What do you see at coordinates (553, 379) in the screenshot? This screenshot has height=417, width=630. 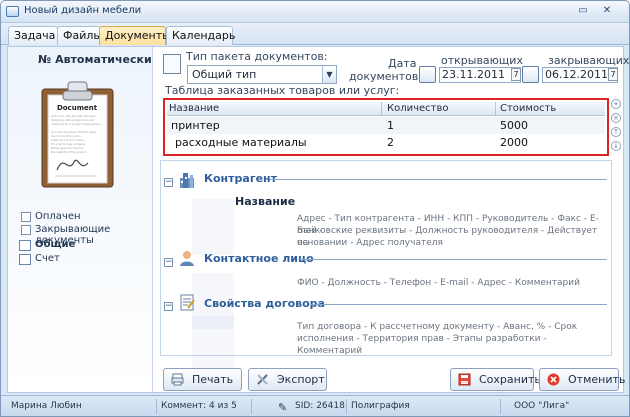 I see `cancel-icon` at bounding box center [553, 379].